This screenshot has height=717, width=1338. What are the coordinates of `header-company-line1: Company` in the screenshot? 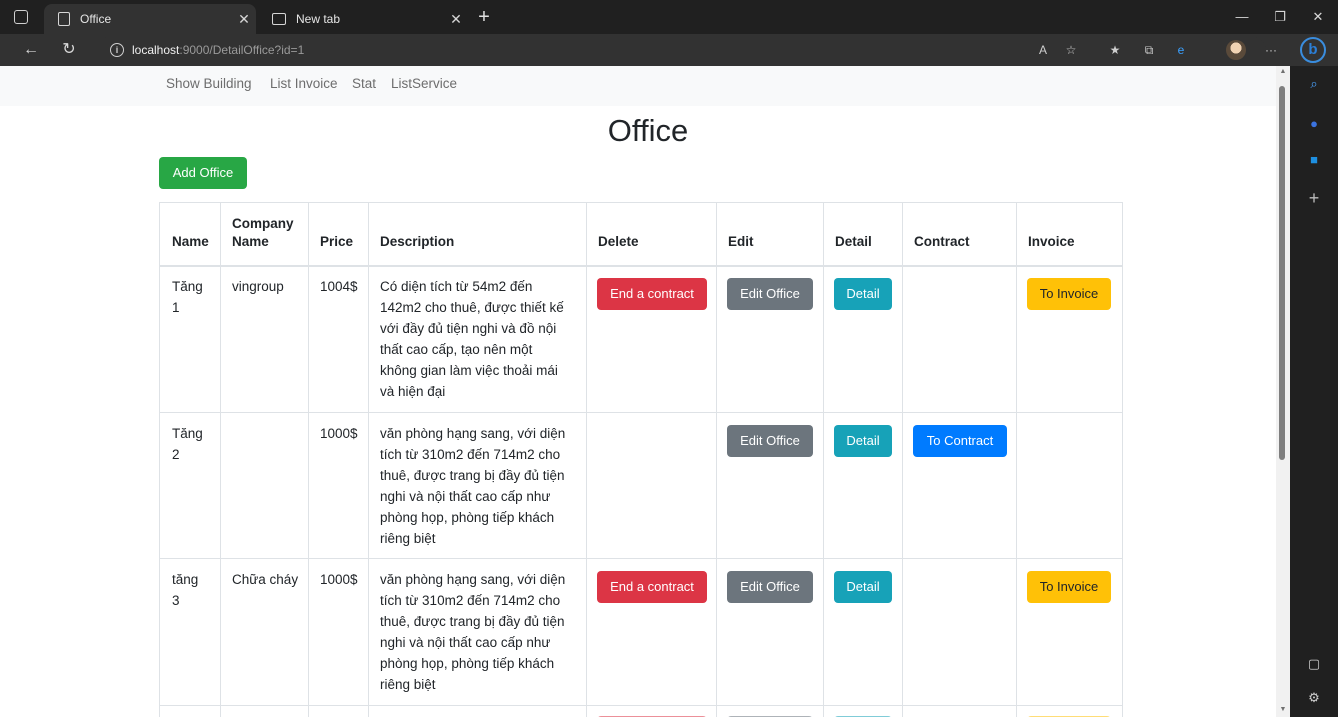 It's located at (263, 223).